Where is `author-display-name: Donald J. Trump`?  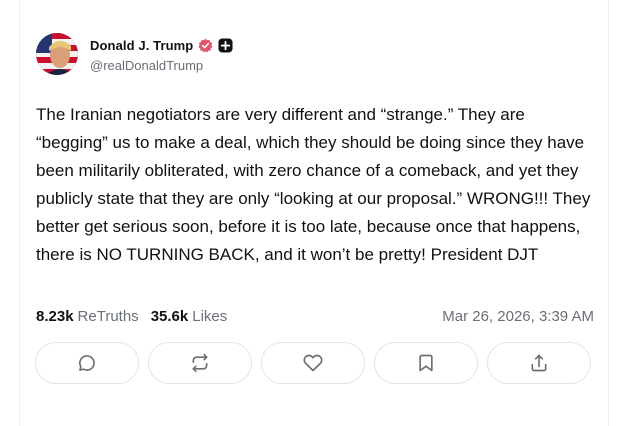 author-display-name: Donald J. Trump is located at coordinates (141, 45).